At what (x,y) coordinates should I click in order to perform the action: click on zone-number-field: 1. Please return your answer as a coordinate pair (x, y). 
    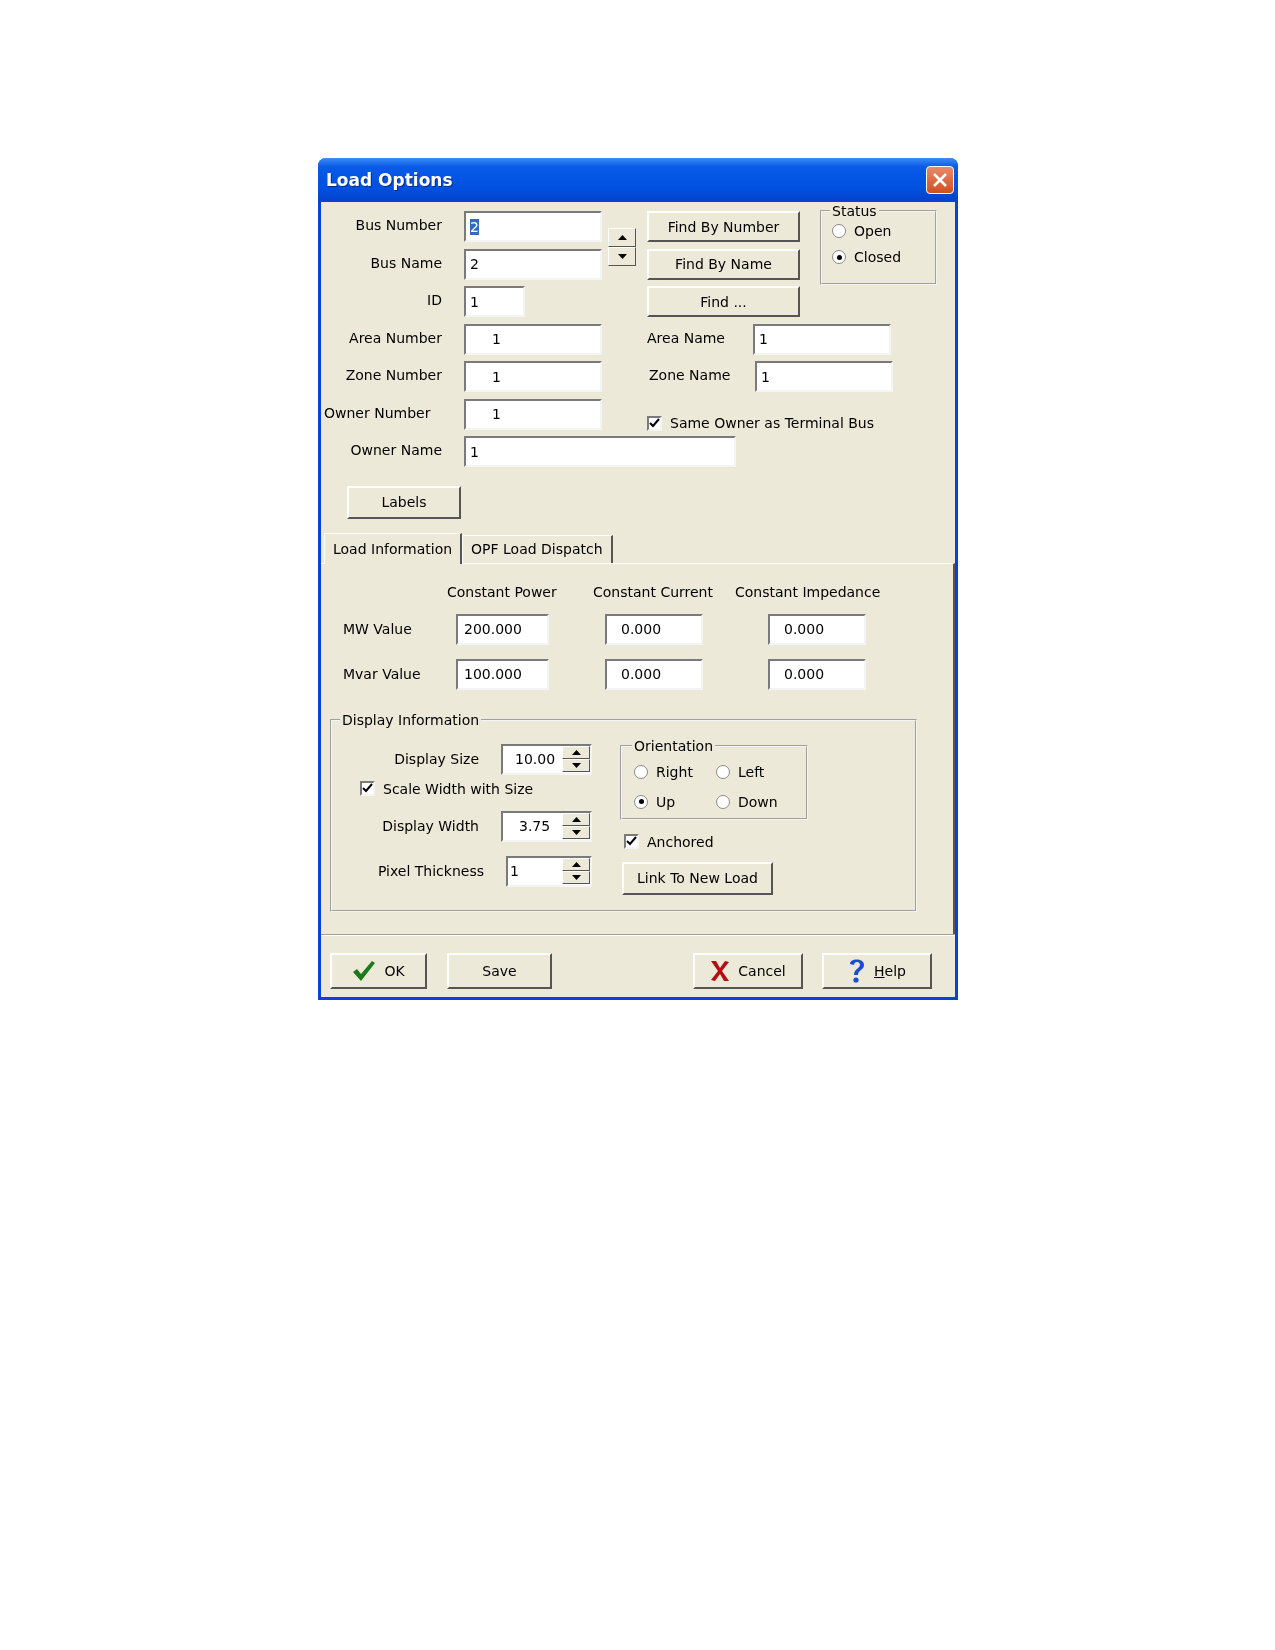
    Looking at the image, I should click on (533, 376).